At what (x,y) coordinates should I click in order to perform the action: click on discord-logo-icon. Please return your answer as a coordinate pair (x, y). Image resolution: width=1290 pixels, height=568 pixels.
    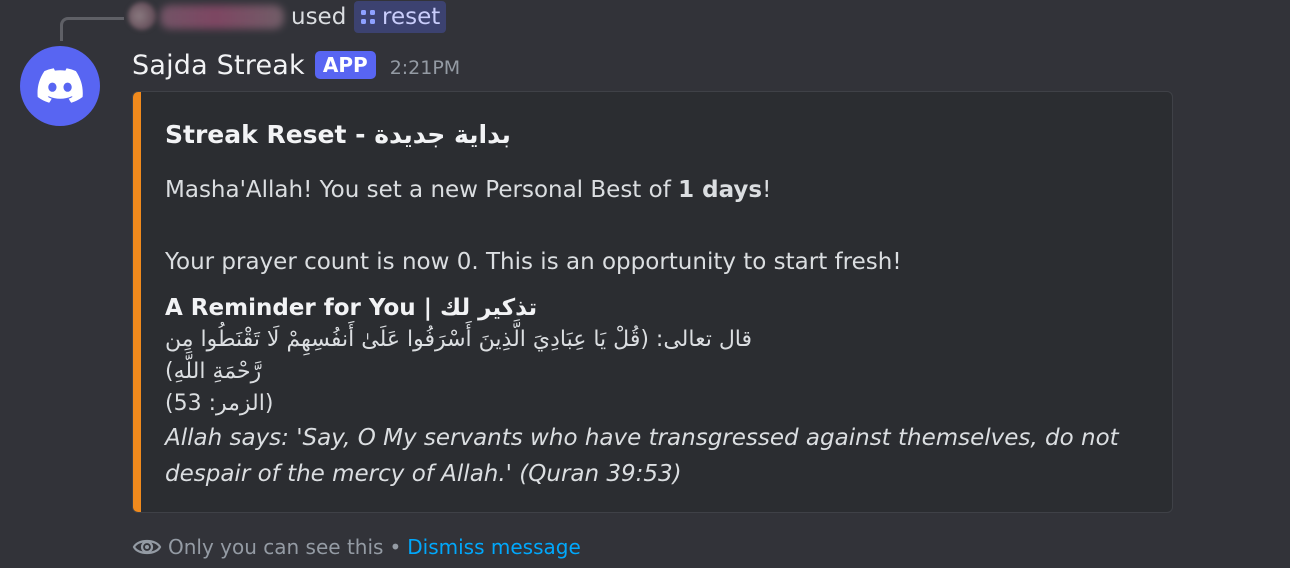
    Looking at the image, I should click on (60, 85).